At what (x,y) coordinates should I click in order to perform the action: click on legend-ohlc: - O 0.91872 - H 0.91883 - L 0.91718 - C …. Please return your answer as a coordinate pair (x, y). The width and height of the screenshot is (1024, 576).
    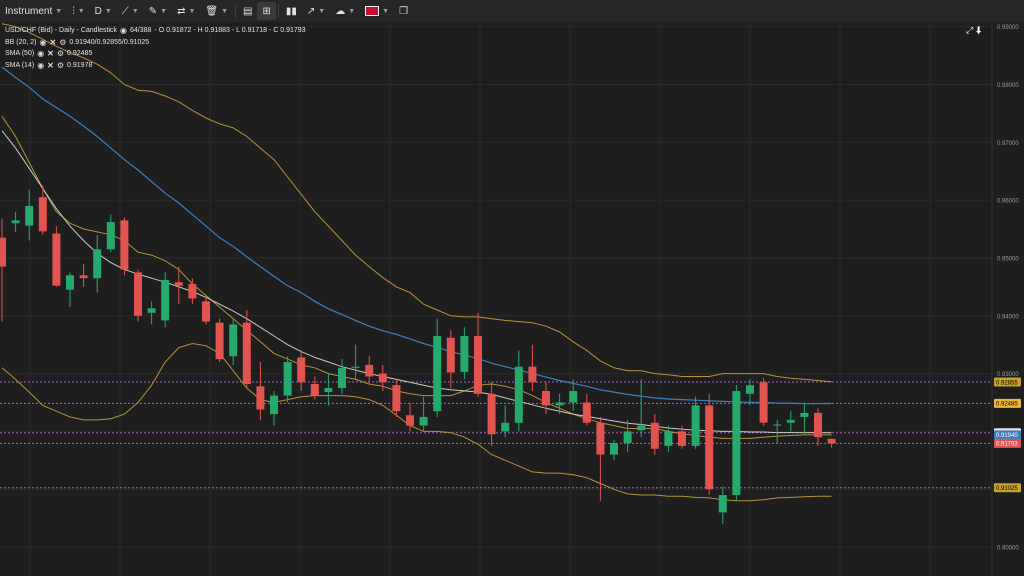
    Looking at the image, I should click on (230, 30).